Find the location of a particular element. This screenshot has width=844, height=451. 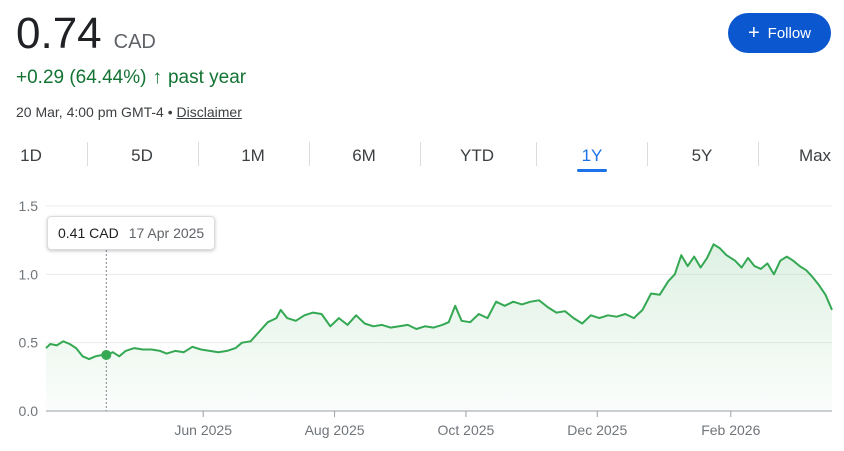

y-tick-label: 0.0 is located at coordinates (29, 411).